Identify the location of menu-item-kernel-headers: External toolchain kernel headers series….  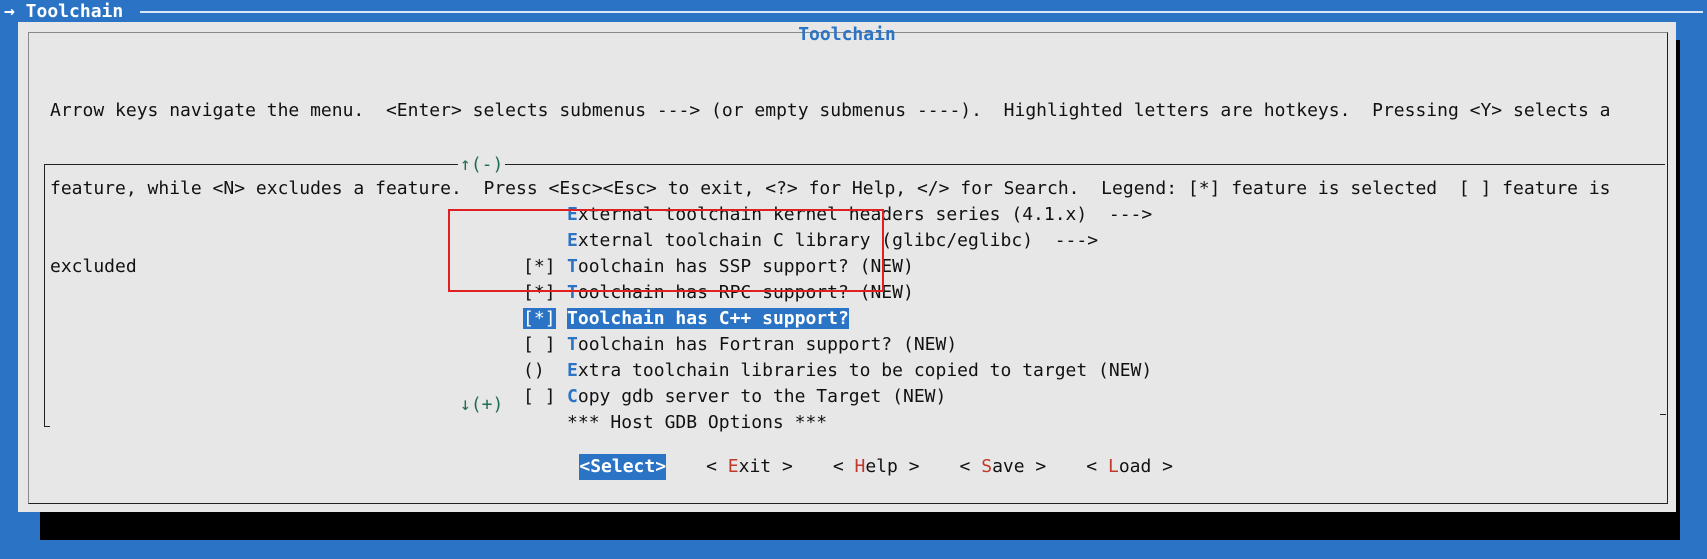
(805, 200).